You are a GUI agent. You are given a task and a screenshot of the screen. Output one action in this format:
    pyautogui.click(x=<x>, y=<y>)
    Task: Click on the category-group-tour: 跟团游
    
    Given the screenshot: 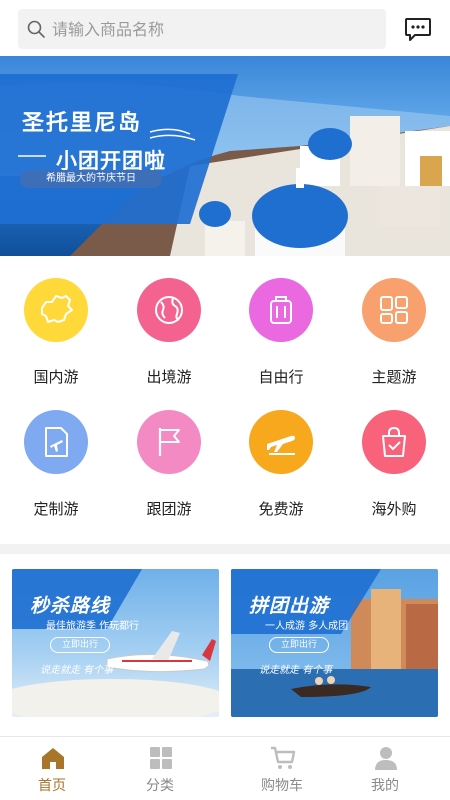 What is the action you would take?
    pyautogui.click(x=169, y=456)
    